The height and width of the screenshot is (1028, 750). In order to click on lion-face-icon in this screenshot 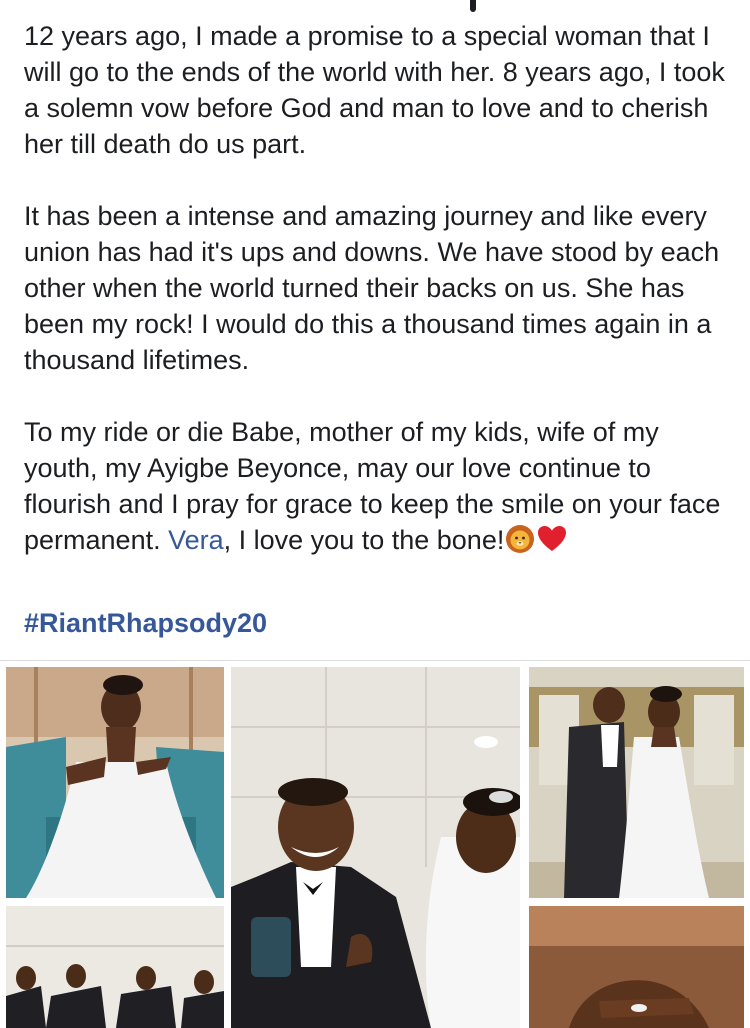, I will do `click(520, 539)`.